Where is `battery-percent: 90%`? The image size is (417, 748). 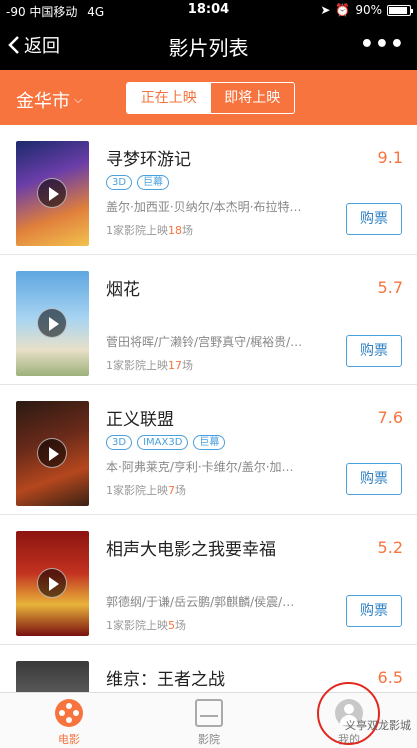 battery-percent: 90% is located at coordinates (368, 10).